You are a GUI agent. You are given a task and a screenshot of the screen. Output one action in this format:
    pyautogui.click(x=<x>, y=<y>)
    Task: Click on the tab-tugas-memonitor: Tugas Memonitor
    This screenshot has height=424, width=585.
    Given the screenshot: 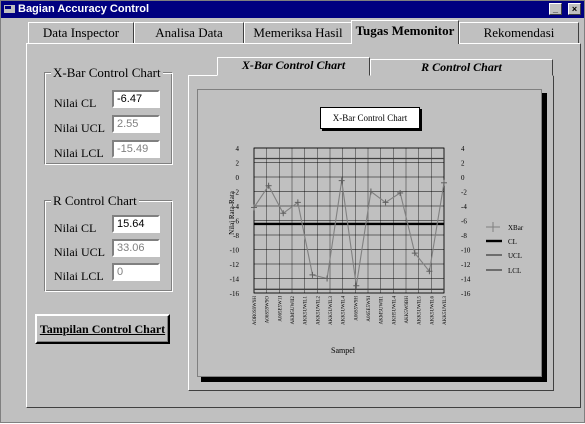 What is the action you would take?
    pyautogui.click(x=405, y=32)
    